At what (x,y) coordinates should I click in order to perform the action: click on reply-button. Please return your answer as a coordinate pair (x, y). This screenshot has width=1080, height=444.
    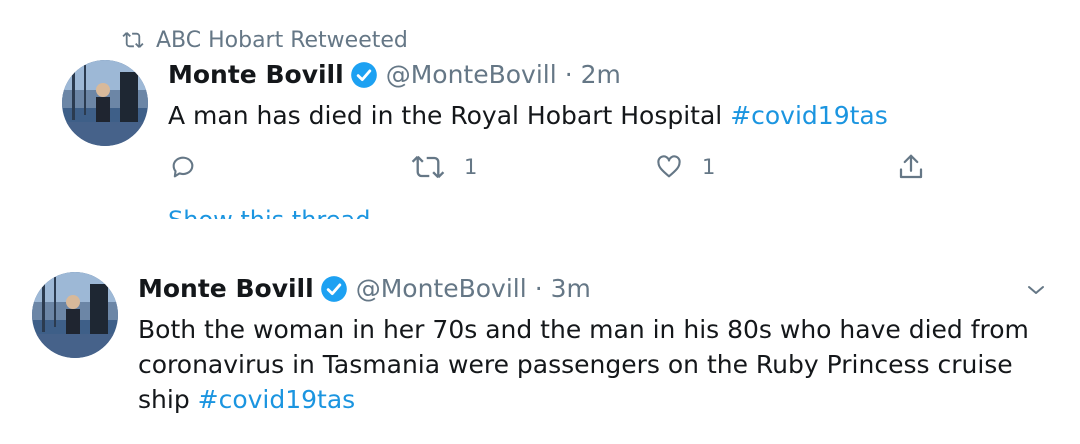
    Looking at the image, I should click on (192, 167).